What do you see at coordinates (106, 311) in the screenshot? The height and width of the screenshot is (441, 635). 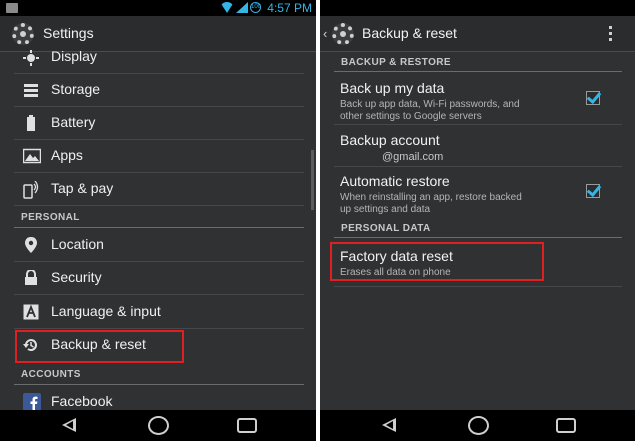 I see `settings-item-label: Language & input` at bounding box center [106, 311].